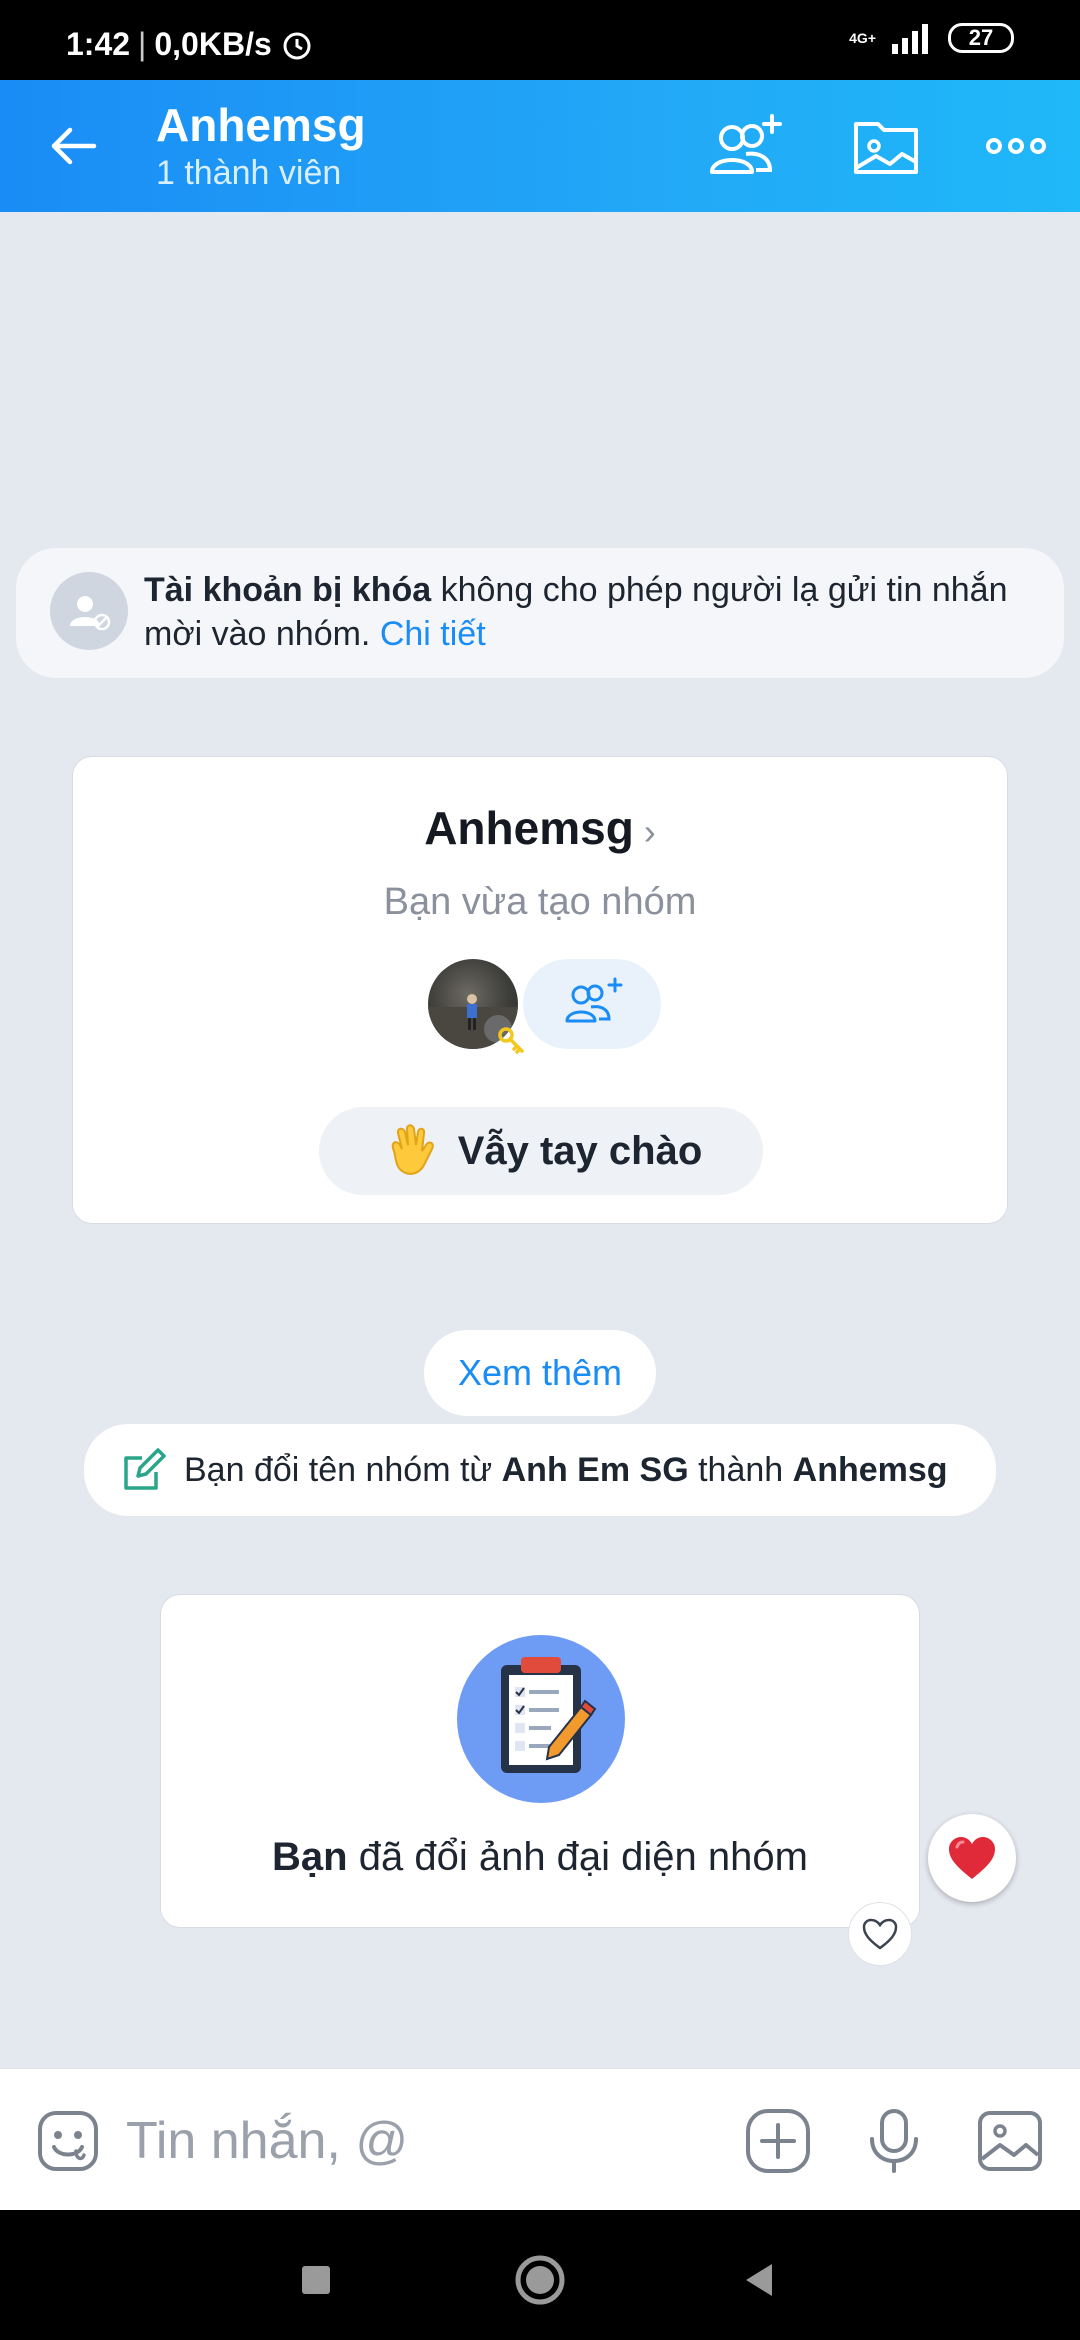 This screenshot has height=2340, width=1080. What do you see at coordinates (261, 125) in the screenshot?
I see `group-title: Anhemsg` at bounding box center [261, 125].